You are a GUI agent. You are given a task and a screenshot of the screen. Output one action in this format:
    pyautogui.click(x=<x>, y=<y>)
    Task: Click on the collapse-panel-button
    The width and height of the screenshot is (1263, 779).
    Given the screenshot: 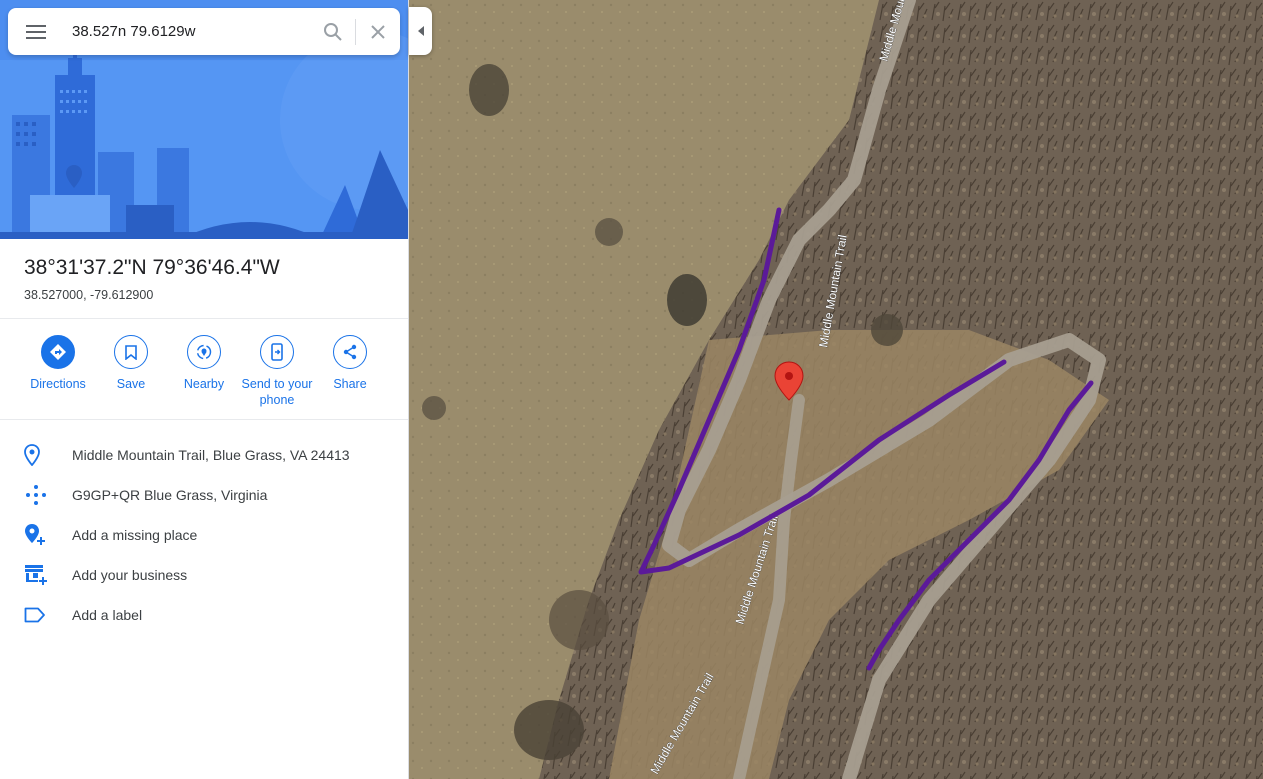 What is the action you would take?
    pyautogui.click(x=420, y=31)
    